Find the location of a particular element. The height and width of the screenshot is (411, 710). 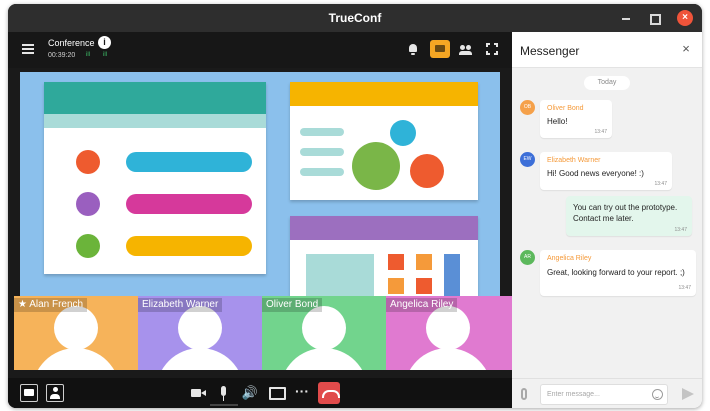

minimize-button is located at coordinates (626, 18).